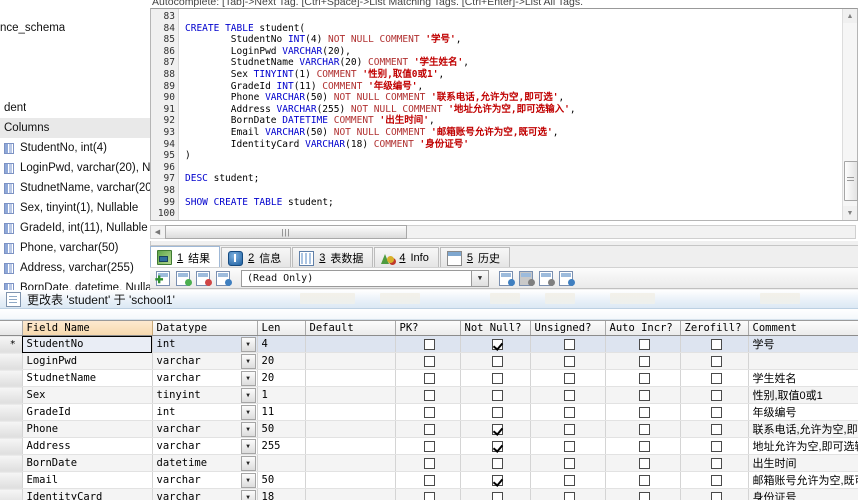 Image resolution: width=858 pixels, height=500 pixels. I want to click on grid-header-pk: PK?, so click(428, 328).